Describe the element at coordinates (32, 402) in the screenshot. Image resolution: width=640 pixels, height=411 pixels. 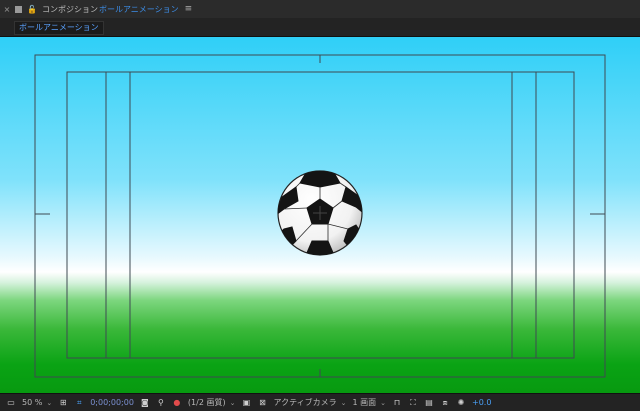
I see `zoom-value: 50 %` at that location.